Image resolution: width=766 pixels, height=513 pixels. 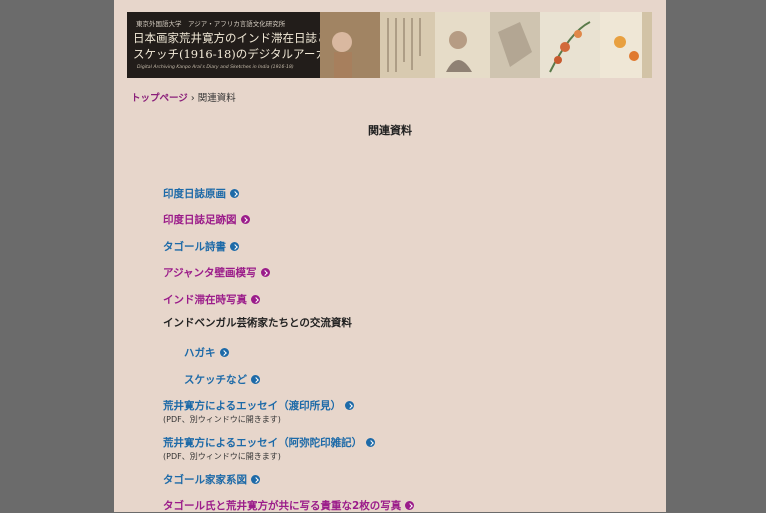 I want to click on list-item: タゴール家家系図, so click(x=211, y=477).